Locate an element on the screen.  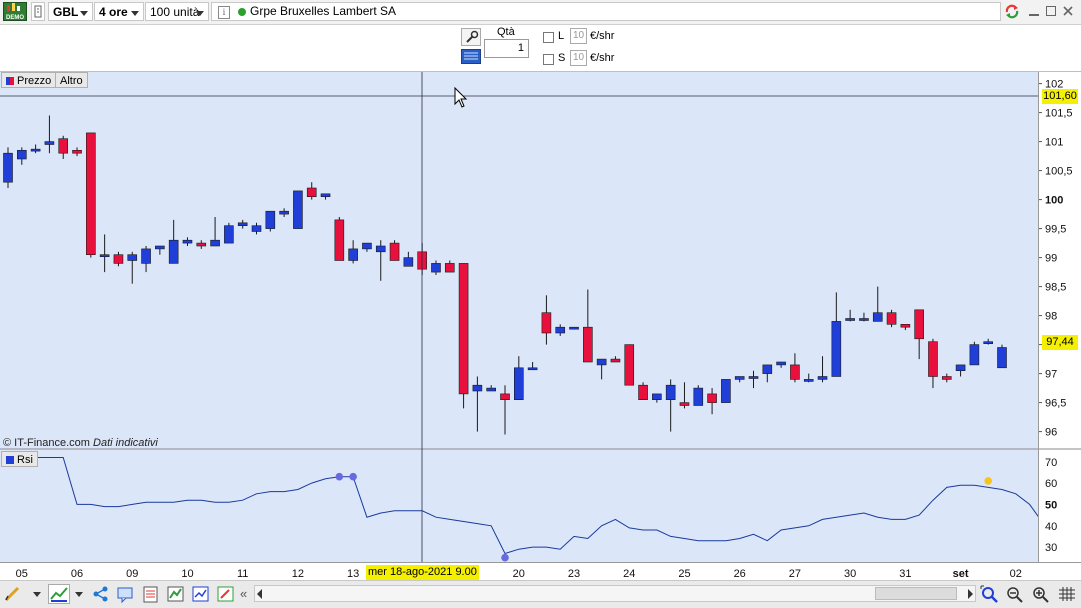
scrollbar is located at coordinates (615, 593).